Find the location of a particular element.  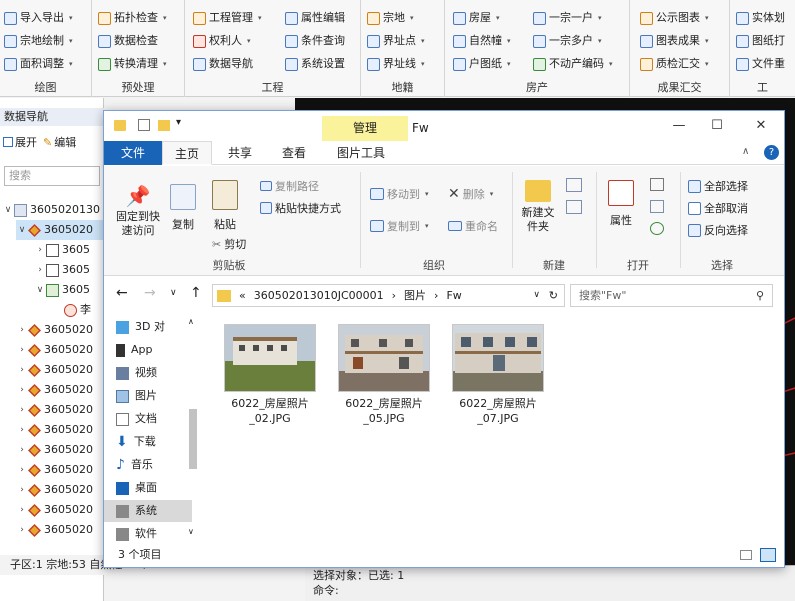

scroll-thumb is located at coordinates (193, 439).